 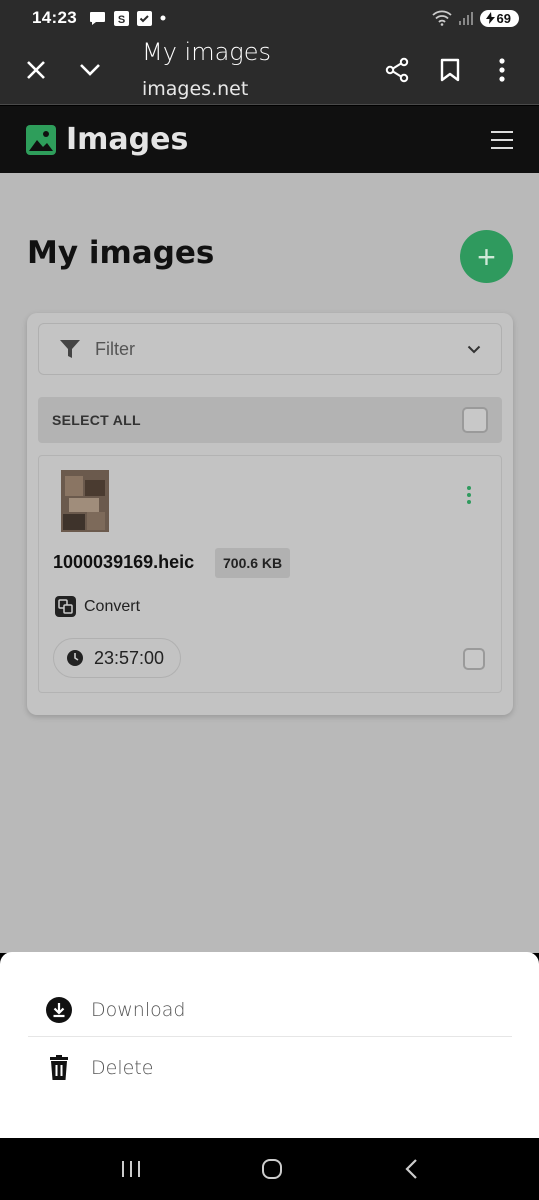 What do you see at coordinates (97, 18) in the screenshot?
I see `chat-icon` at bounding box center [97, 18].